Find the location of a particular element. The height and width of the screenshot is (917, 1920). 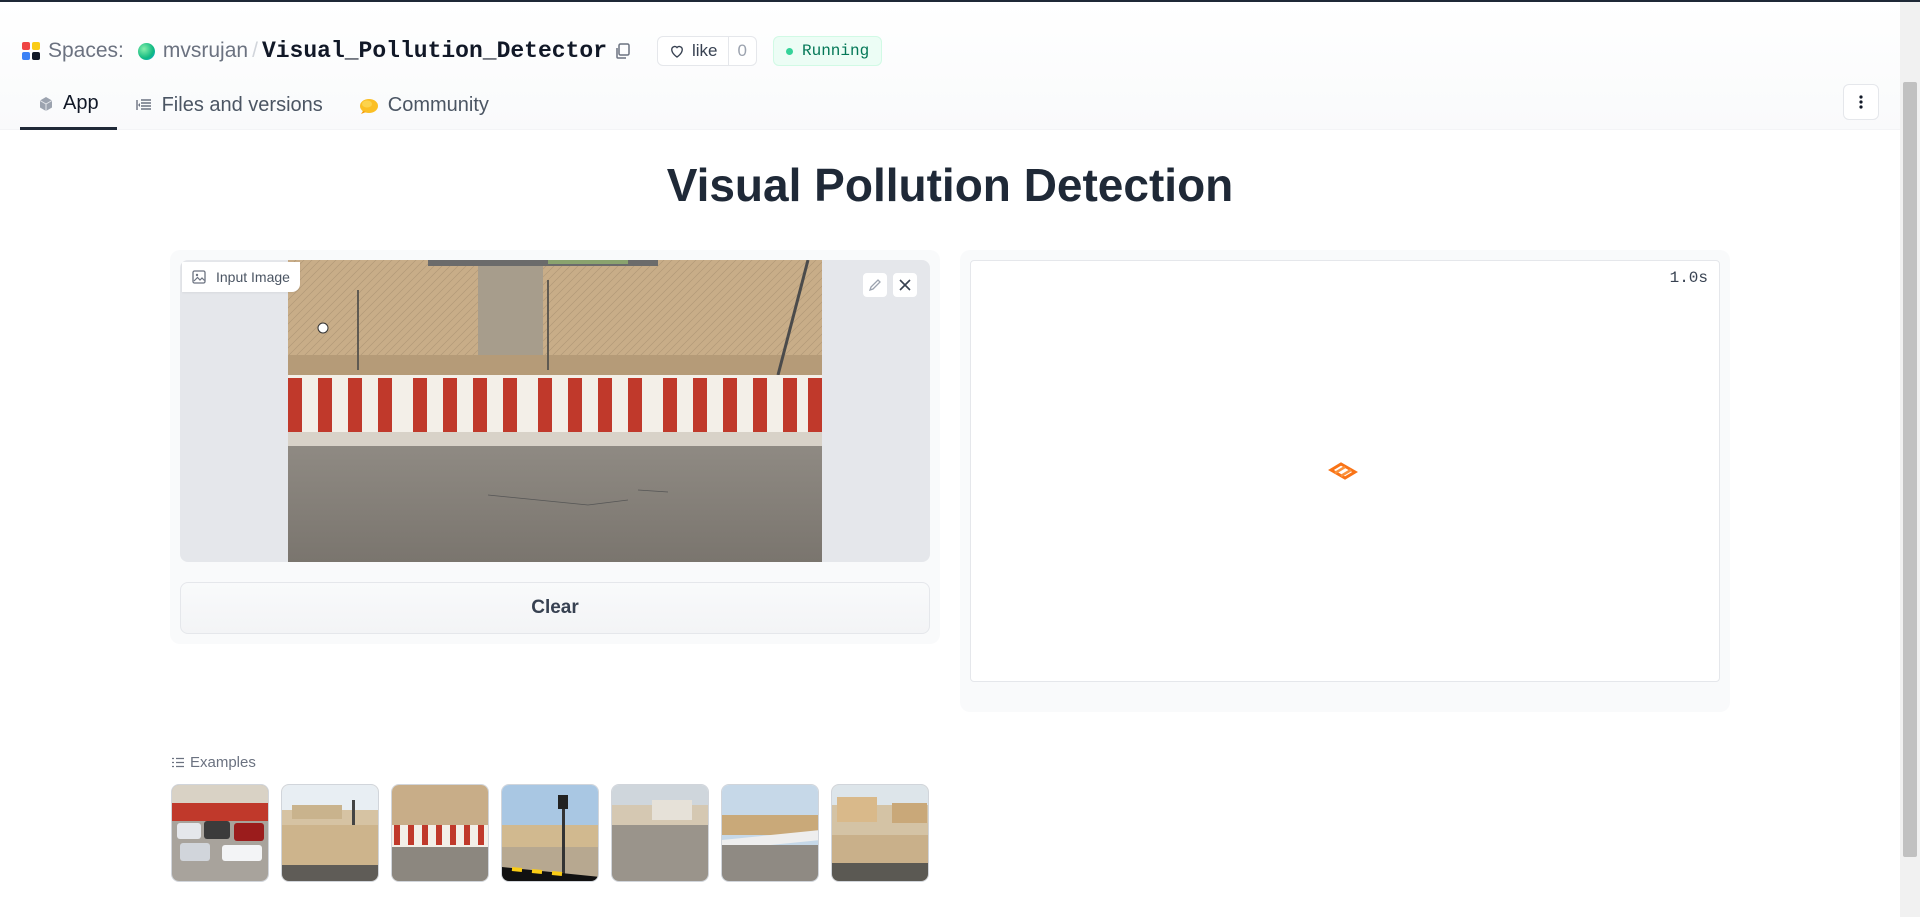

tab-app: App is located at coordinates (68, 105).